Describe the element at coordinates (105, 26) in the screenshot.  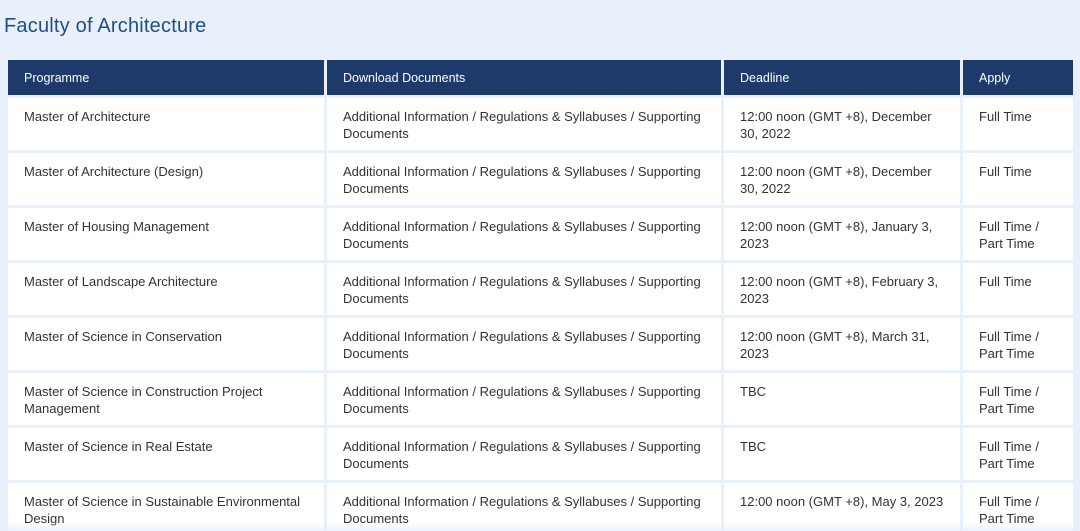
I see `faculty-title: Faculty of Architecture` at that location.